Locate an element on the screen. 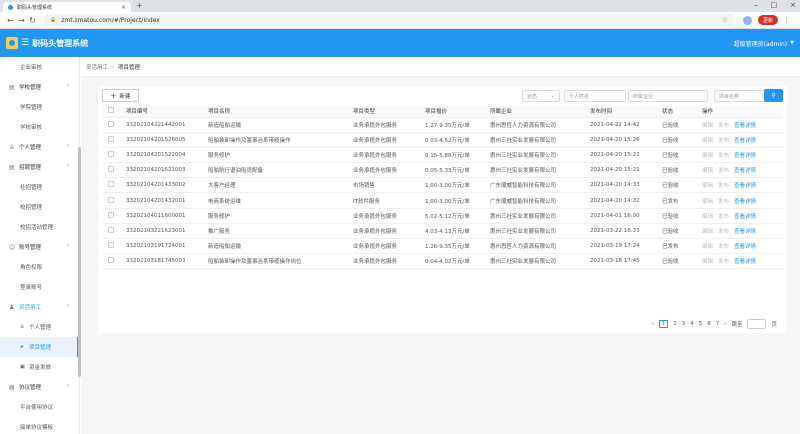 This screenshot has height=434, width=800. sidebar-item: ♙ 个人管理 is located at coordinates (39, 327).